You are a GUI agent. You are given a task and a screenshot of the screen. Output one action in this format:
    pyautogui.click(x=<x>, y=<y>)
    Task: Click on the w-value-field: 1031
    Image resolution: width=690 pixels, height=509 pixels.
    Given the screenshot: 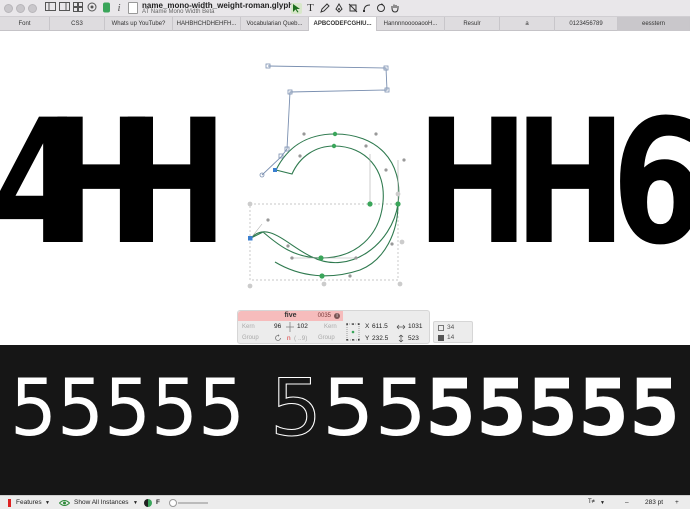 What is the action you would take?
    pyautogui.click(x=415, y=326)
    